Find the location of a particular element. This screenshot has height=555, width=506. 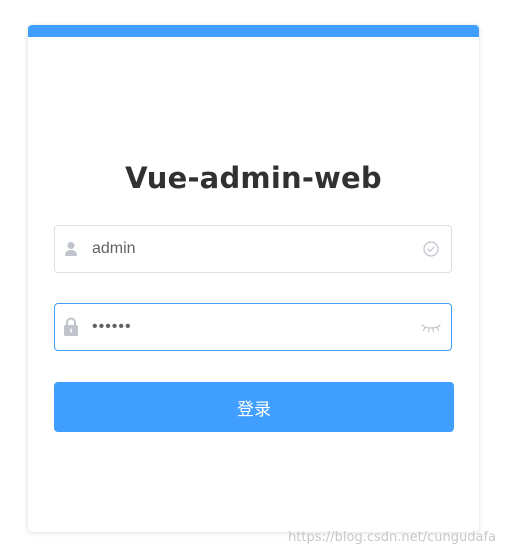

card-accent-bar is located at coordinates (253, 31).